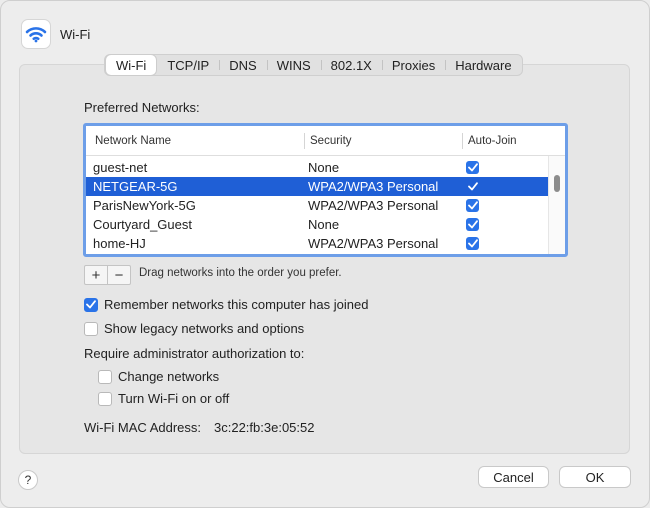  I want to click on window-title: Wi-Fi, so click(75, 34).